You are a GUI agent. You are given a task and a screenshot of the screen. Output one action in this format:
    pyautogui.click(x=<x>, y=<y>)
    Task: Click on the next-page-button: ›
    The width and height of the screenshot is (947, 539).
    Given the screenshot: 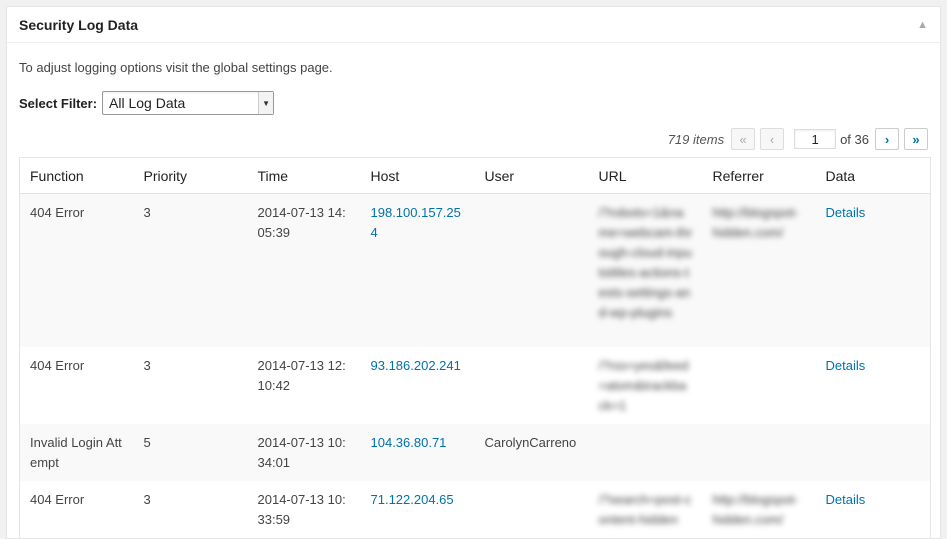 What is the action you would take?
    pyautogui.click(x=887, y=139)
    